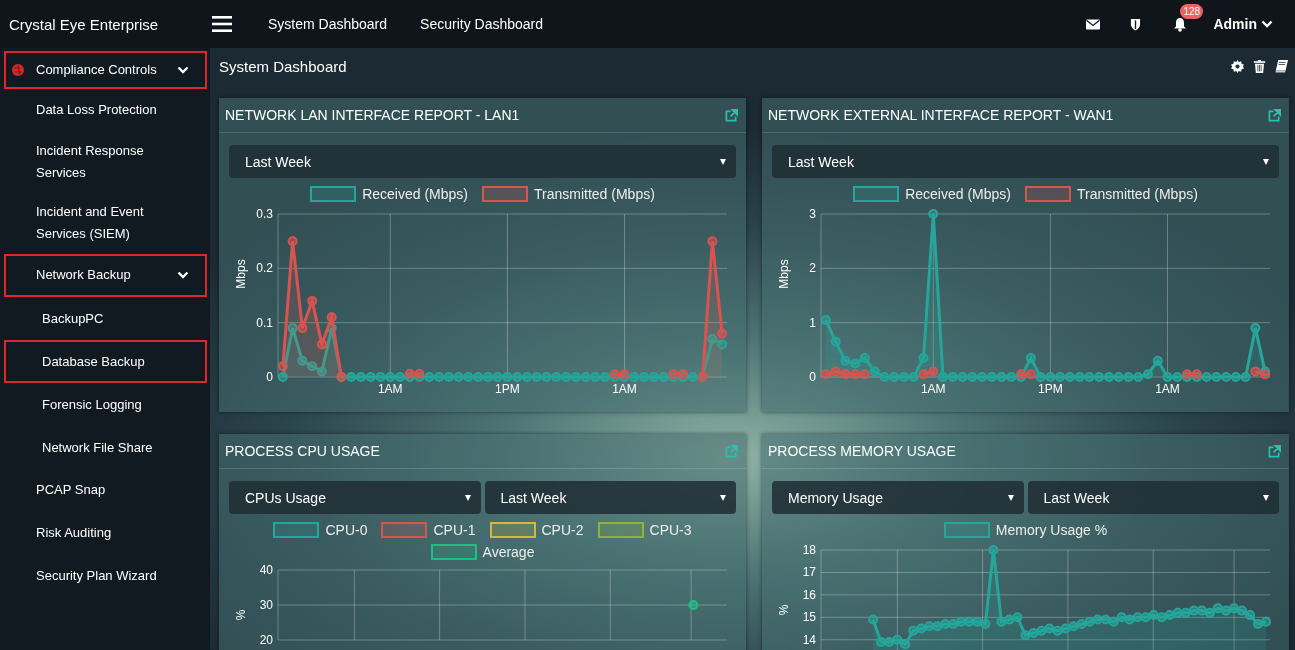 The image size is (1295, 650). Describe the element at coordinates (1243, 24) in the screenshot. I see `user-menu: Admin` at that location.